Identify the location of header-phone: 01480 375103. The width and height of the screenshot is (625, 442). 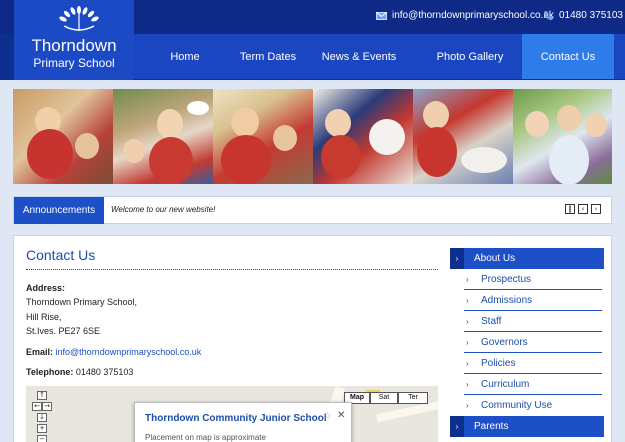
(583, 15).